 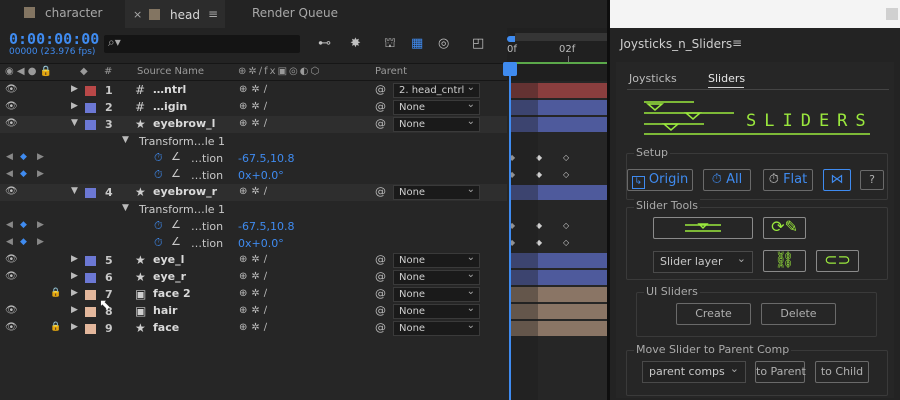 I want to click on keyframe-toggle-icon: ◆, so click(x=23, y=174).